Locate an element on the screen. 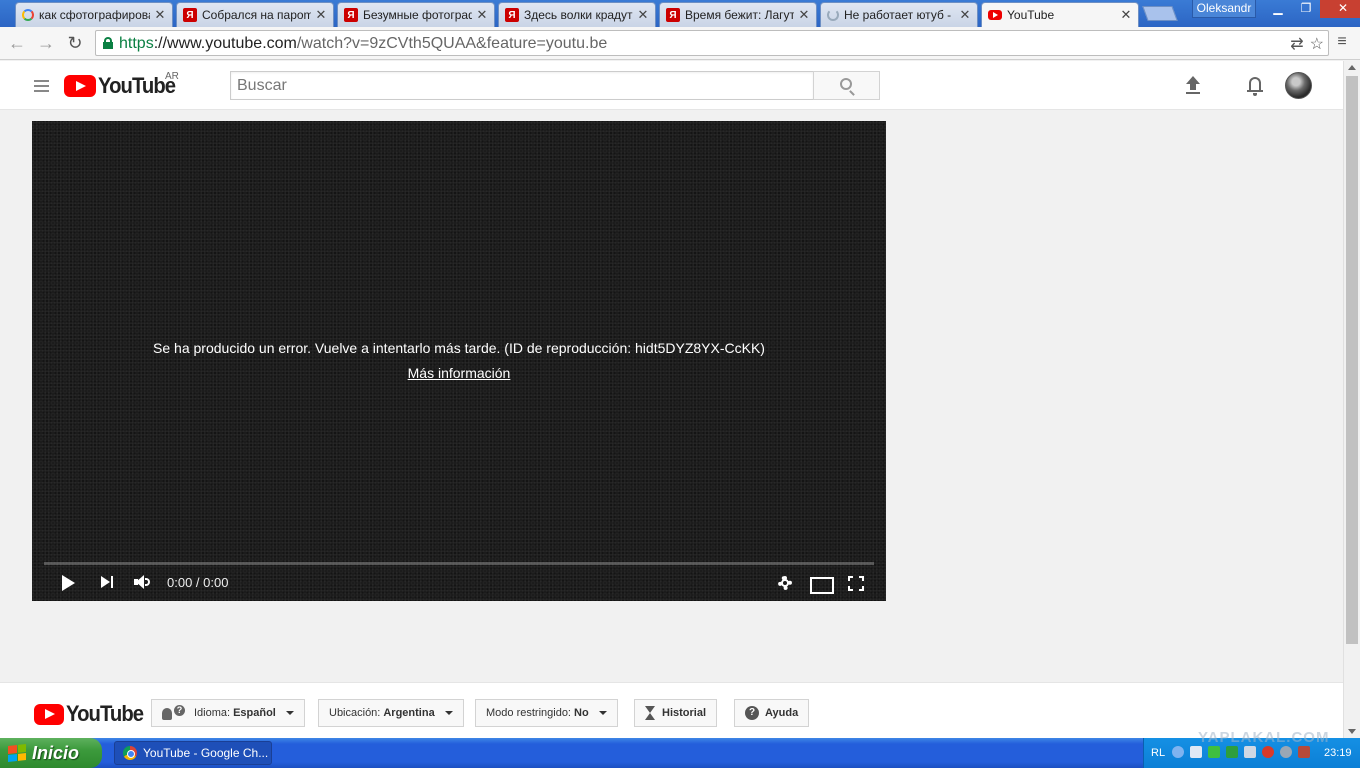 The image size is (1360, 768). hourglass-icon is located at coordinates (650, 713).